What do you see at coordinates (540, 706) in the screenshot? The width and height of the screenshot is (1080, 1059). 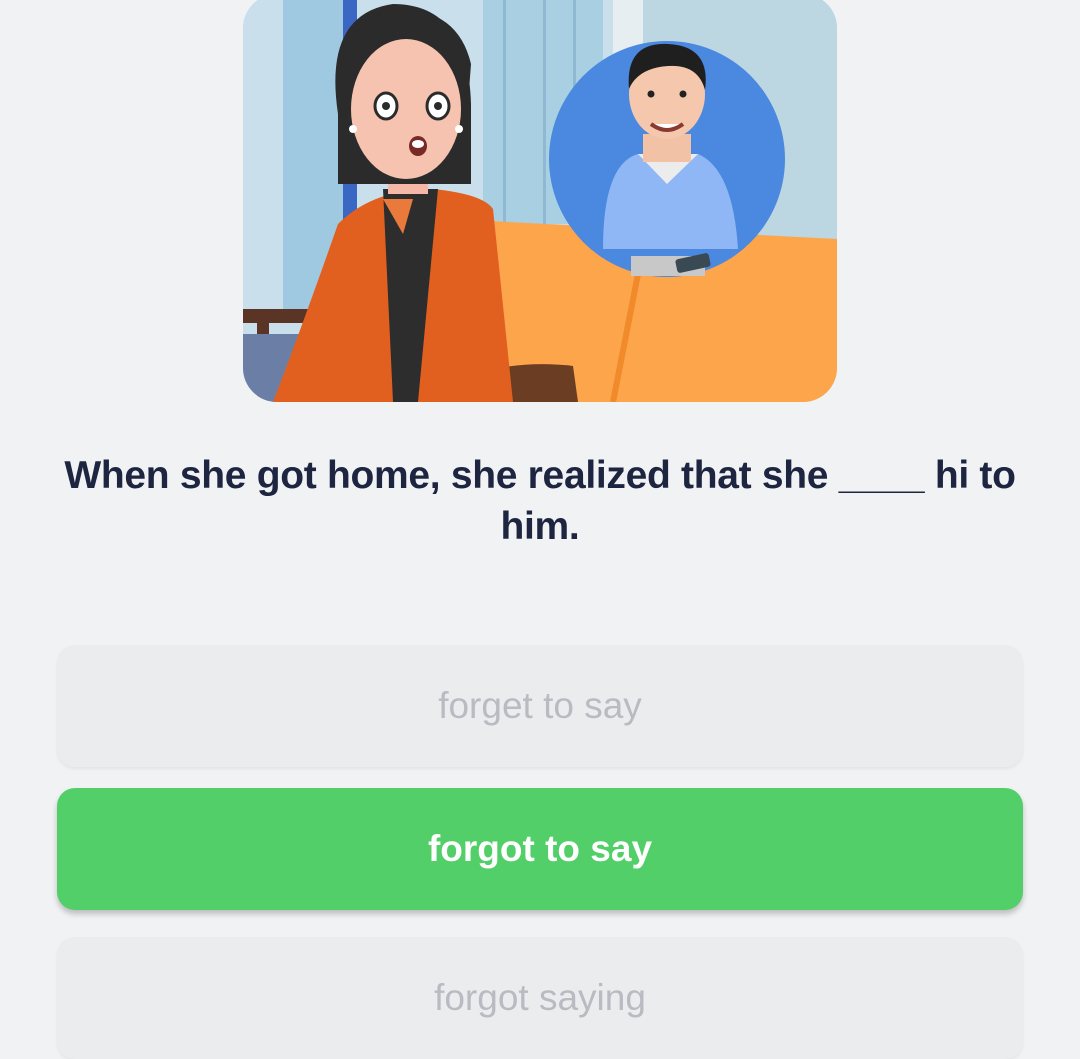 I see `answer-option-forget-to-say: forget to say` at bounding box center [540, 706].